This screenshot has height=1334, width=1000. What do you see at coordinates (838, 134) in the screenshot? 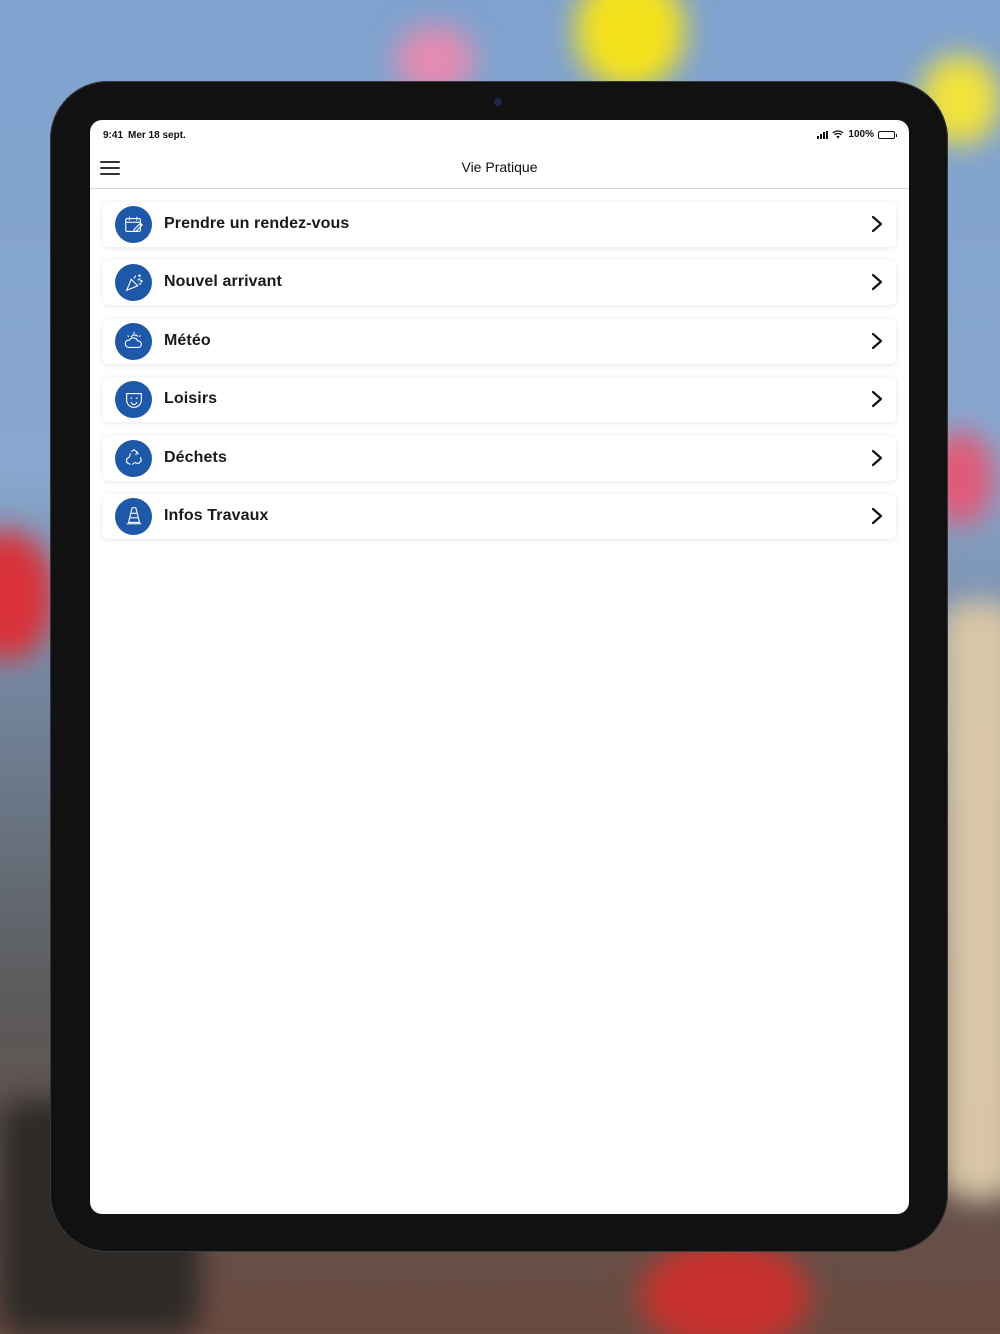
I see `wifi-icon` at bounding box center [838, 134].